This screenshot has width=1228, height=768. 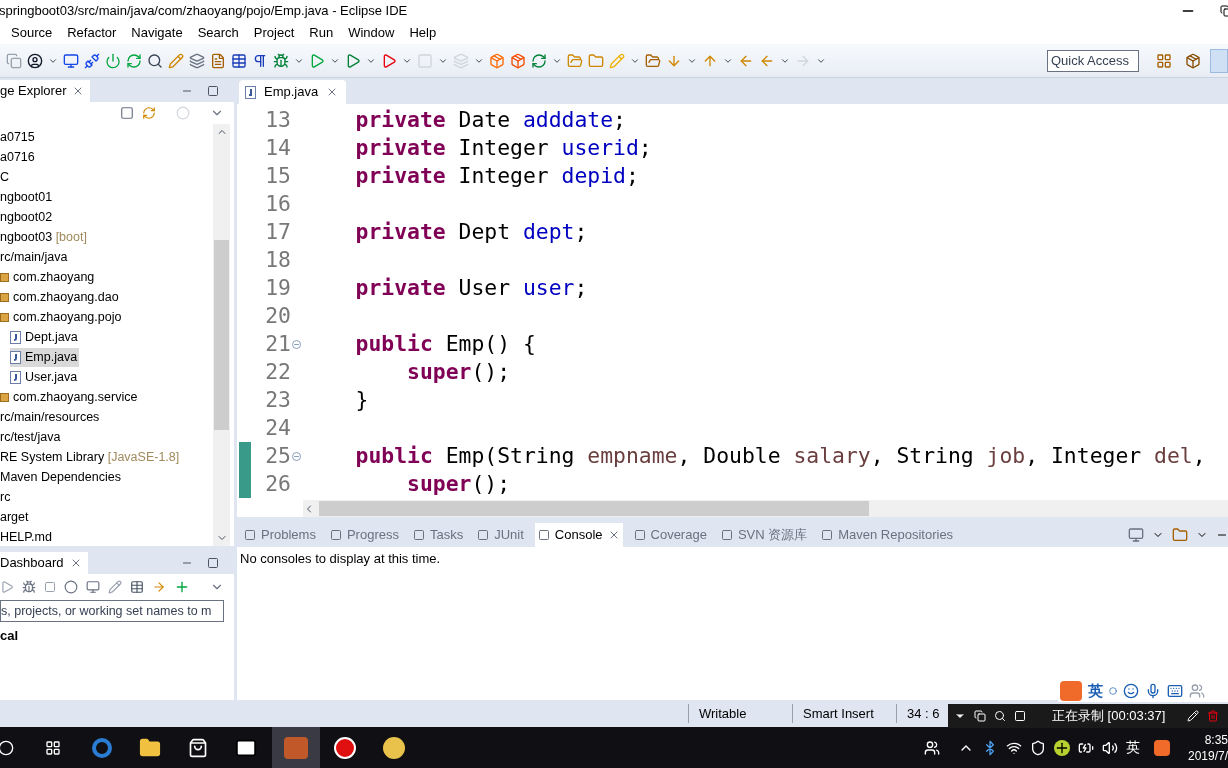 What do you see at coordinates (1062, 747) in the screenshot?
I see `plus-icon` at bounding box center [1062, 747].